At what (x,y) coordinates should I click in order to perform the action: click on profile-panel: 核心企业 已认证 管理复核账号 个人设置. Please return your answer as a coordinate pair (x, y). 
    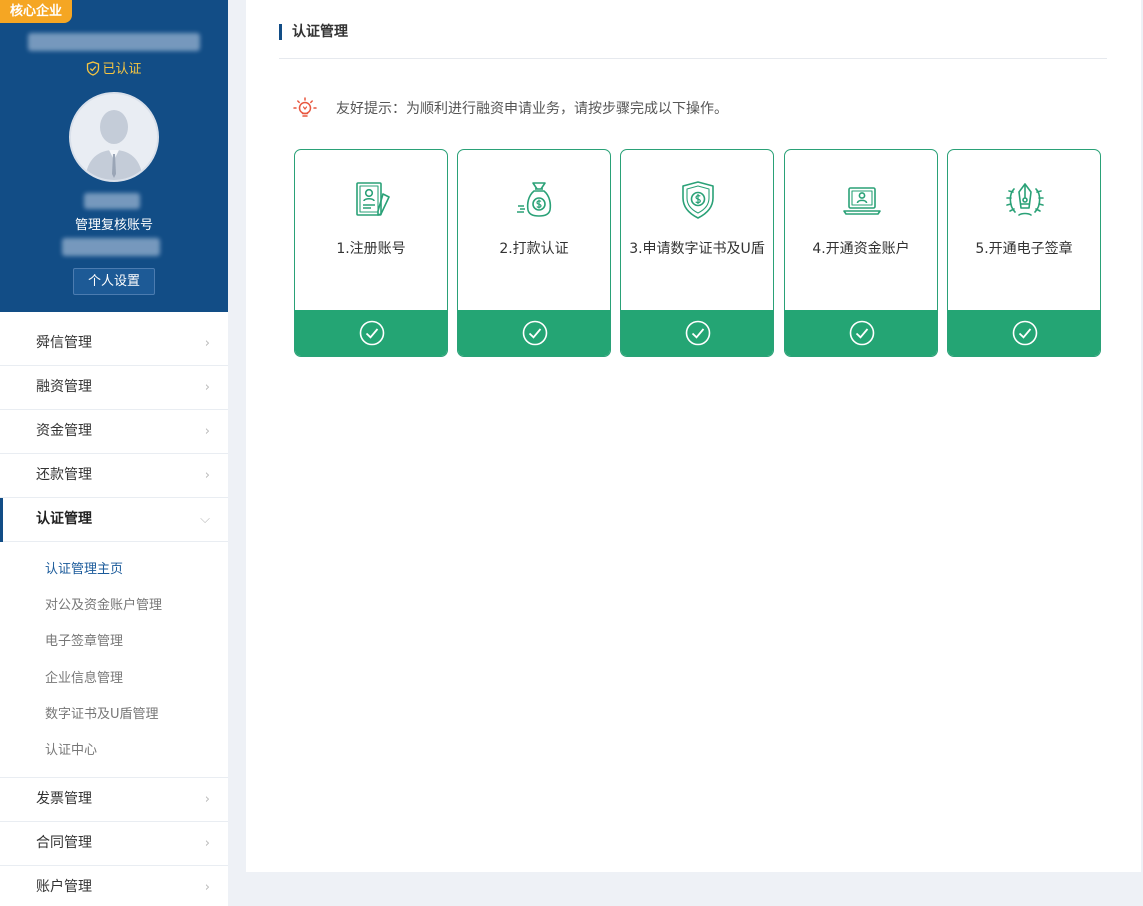
    Looking at the image, I should click on (114, 156).